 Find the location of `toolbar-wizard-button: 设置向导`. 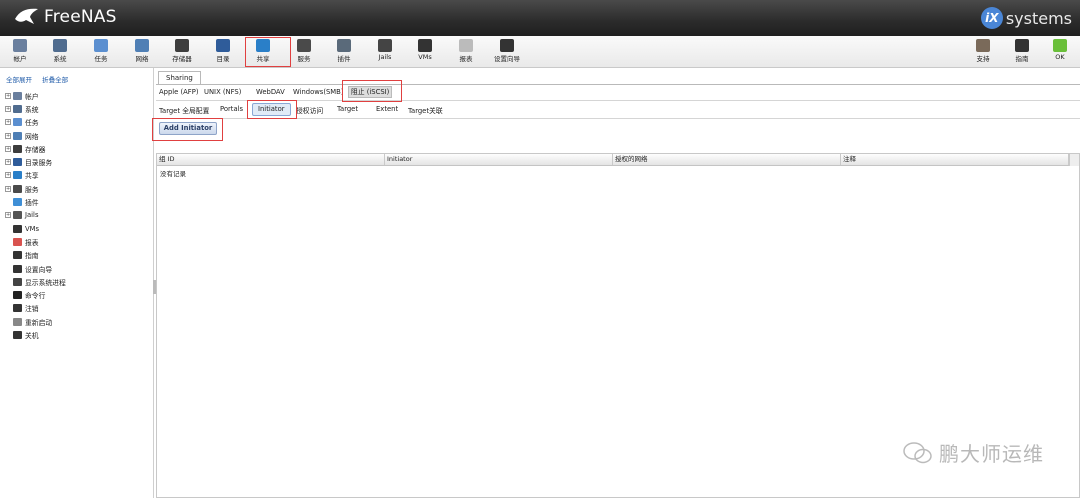

toolbar-wizard-button: 设置向导 is located at coordinates (507, 52).